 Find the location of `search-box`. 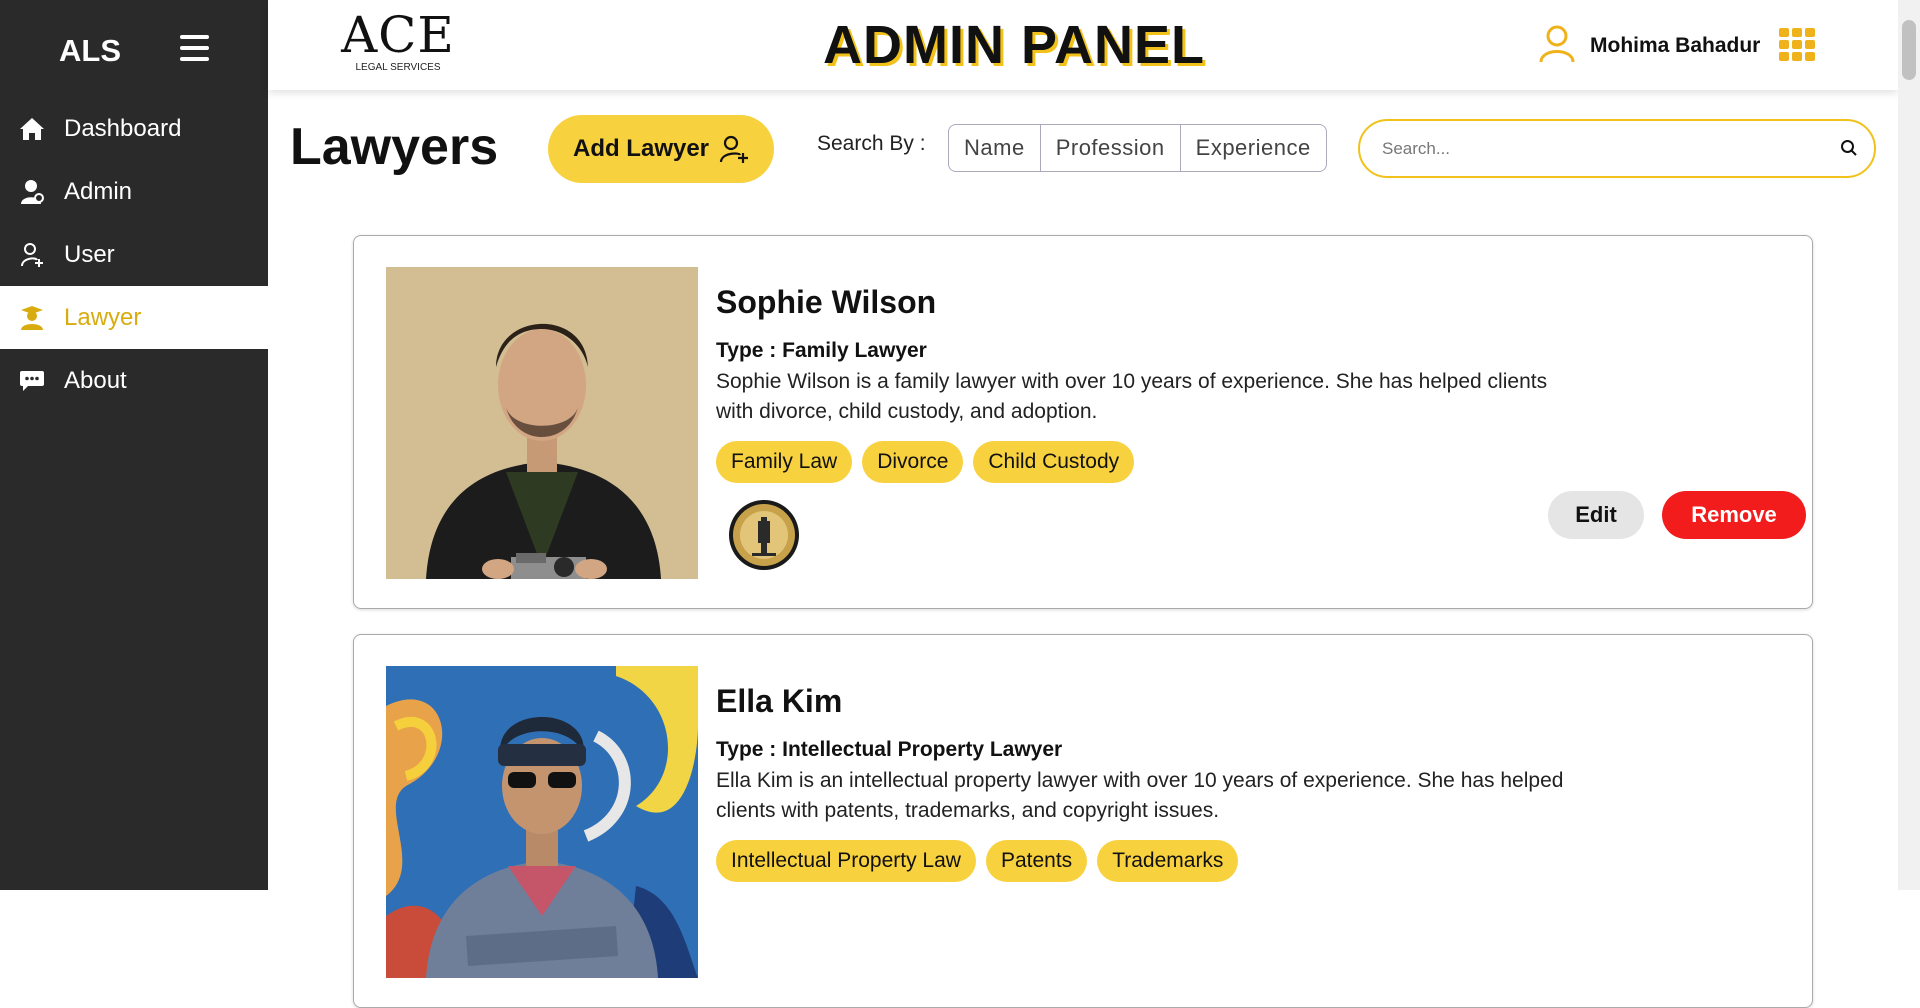

search-box is located at coordinates (1617, 148).